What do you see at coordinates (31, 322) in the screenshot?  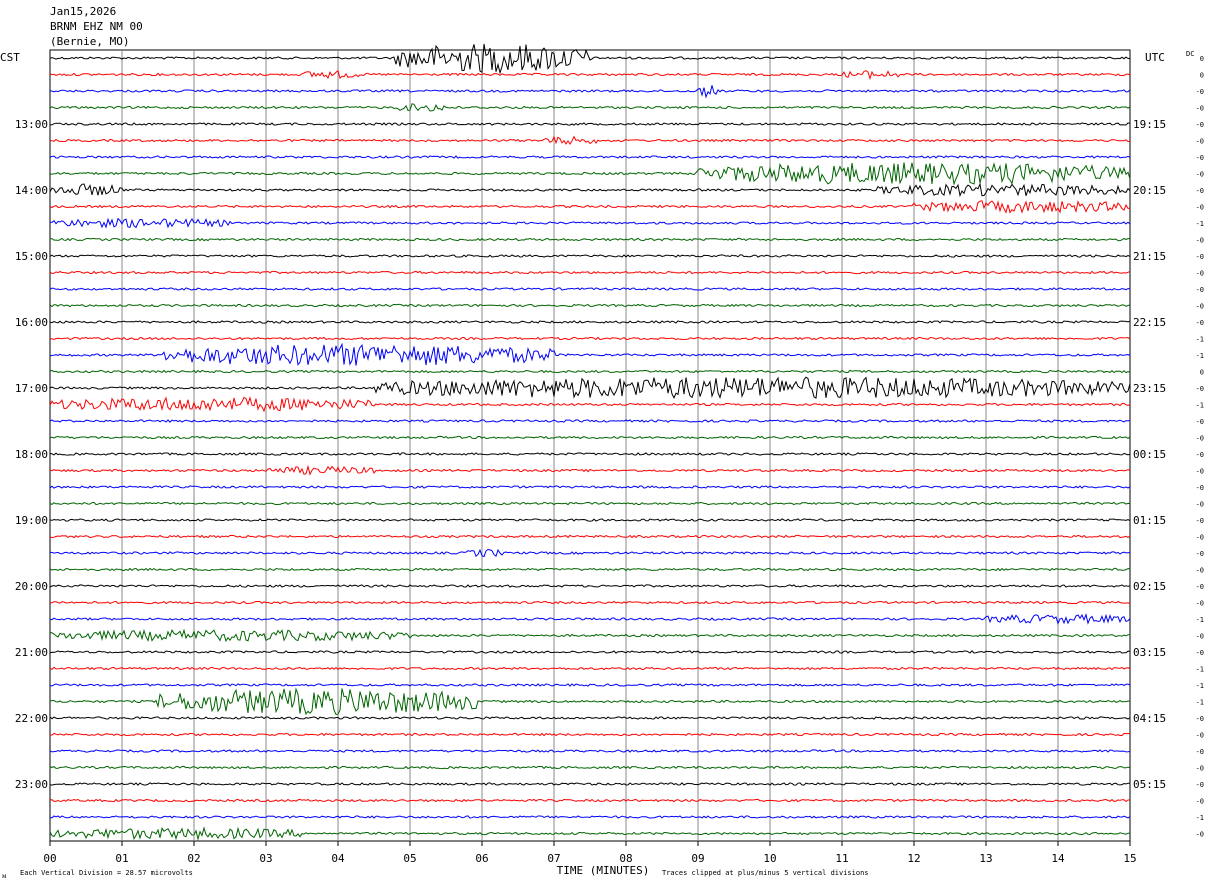 I see `left-hour-label: 16:00` at bounding box center [31, 322].